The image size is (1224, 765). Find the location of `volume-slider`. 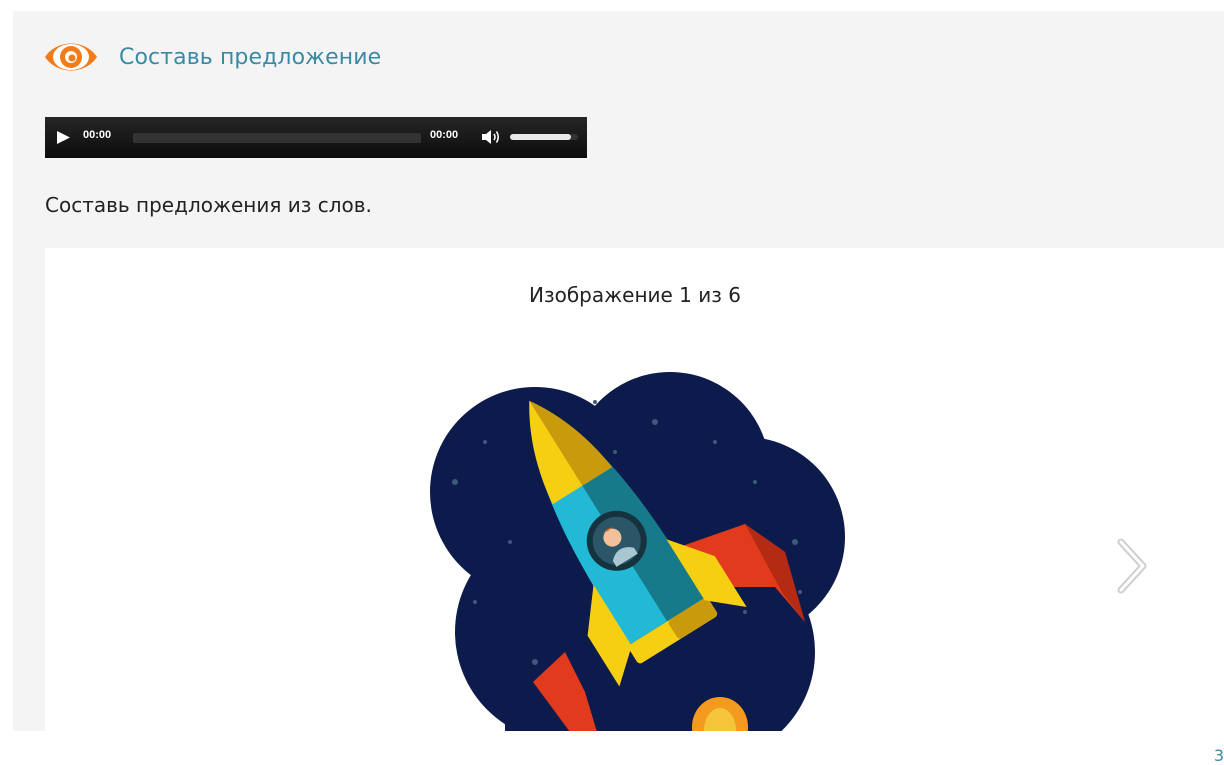

volume-slider is located at coordinates (544, 137).